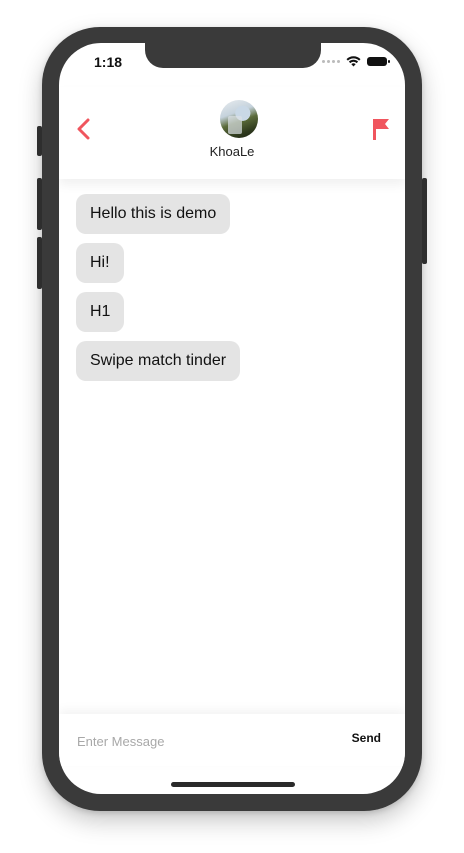  Describe the element at coordinates (424, 221) in the screenshot. I see `power-button` at that location.